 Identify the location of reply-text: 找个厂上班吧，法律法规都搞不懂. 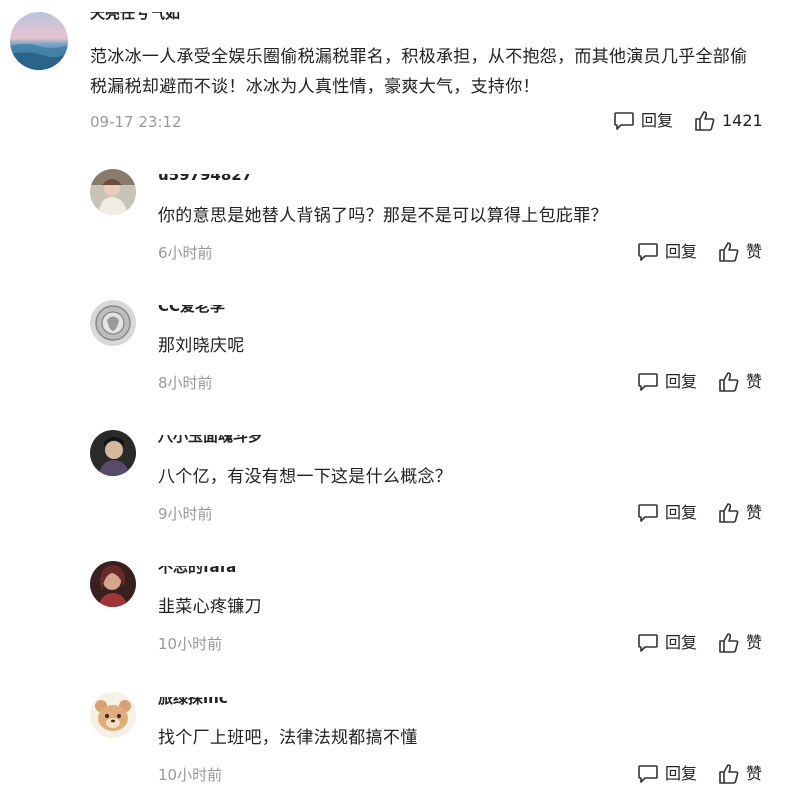
(288, 738).